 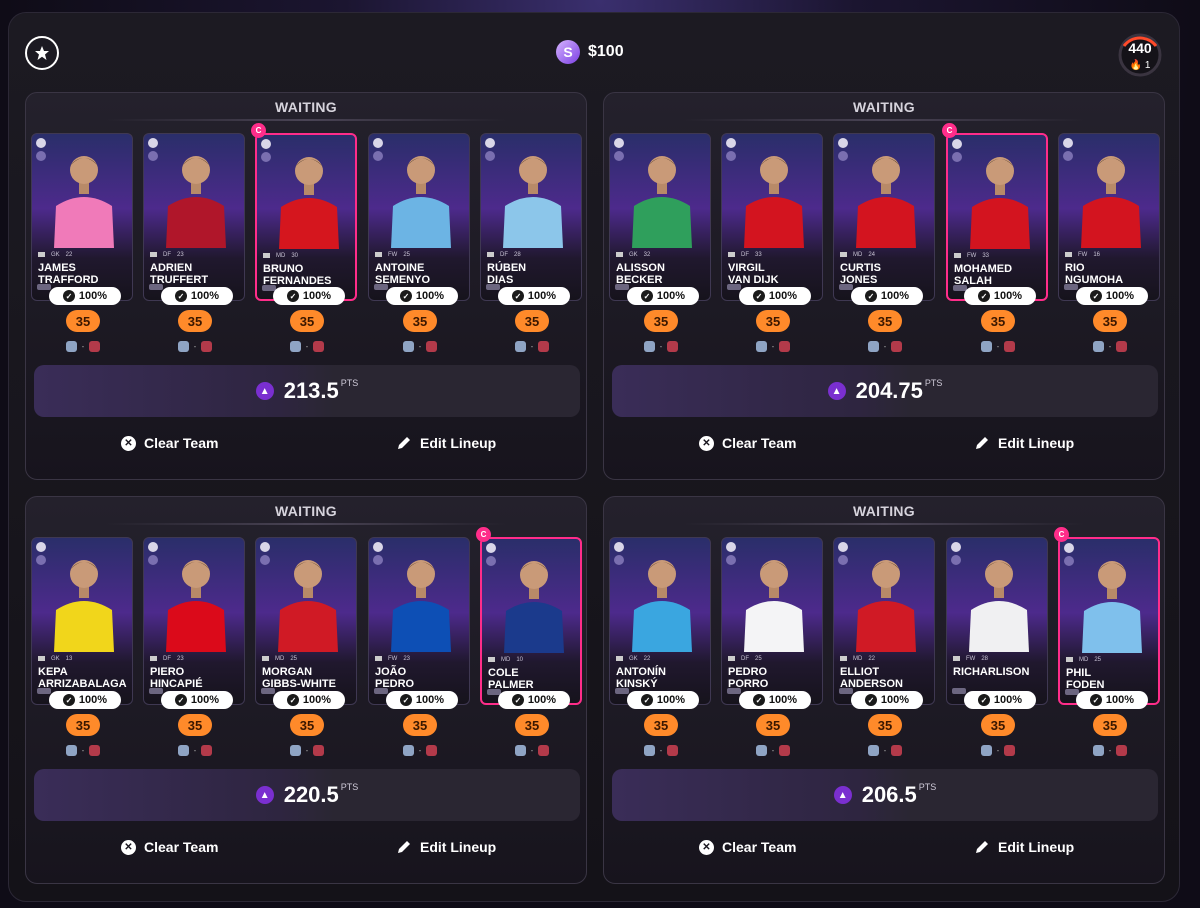 What do you see at coordinates (1097, 255) in the screenshot?
I see `player-number: 16` at bounding box center [1097, 255].